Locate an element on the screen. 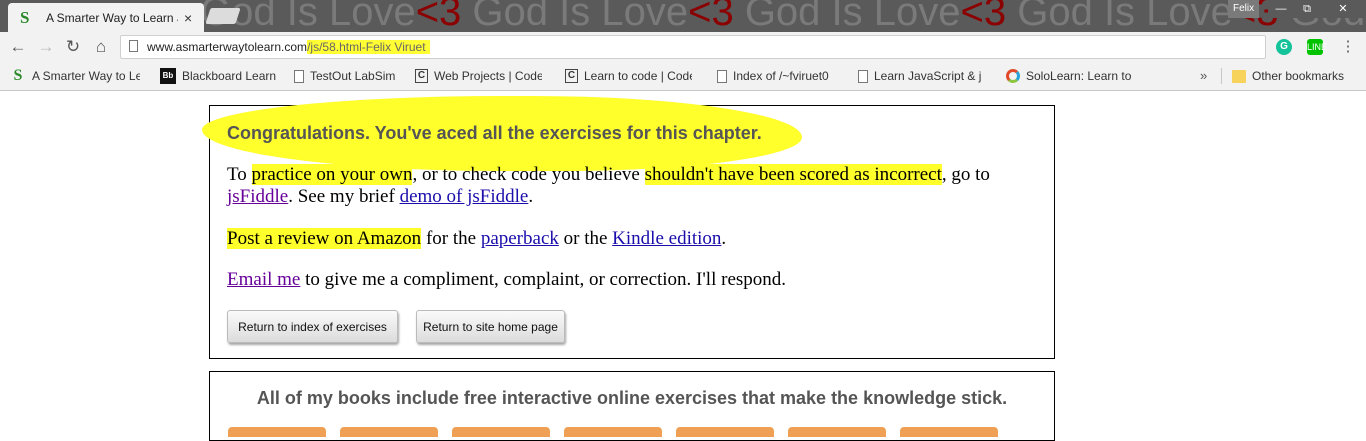 This screenshot has width=1366, height=441. smarter-way-favicon-icon: S is located at coordinates (25, 17).